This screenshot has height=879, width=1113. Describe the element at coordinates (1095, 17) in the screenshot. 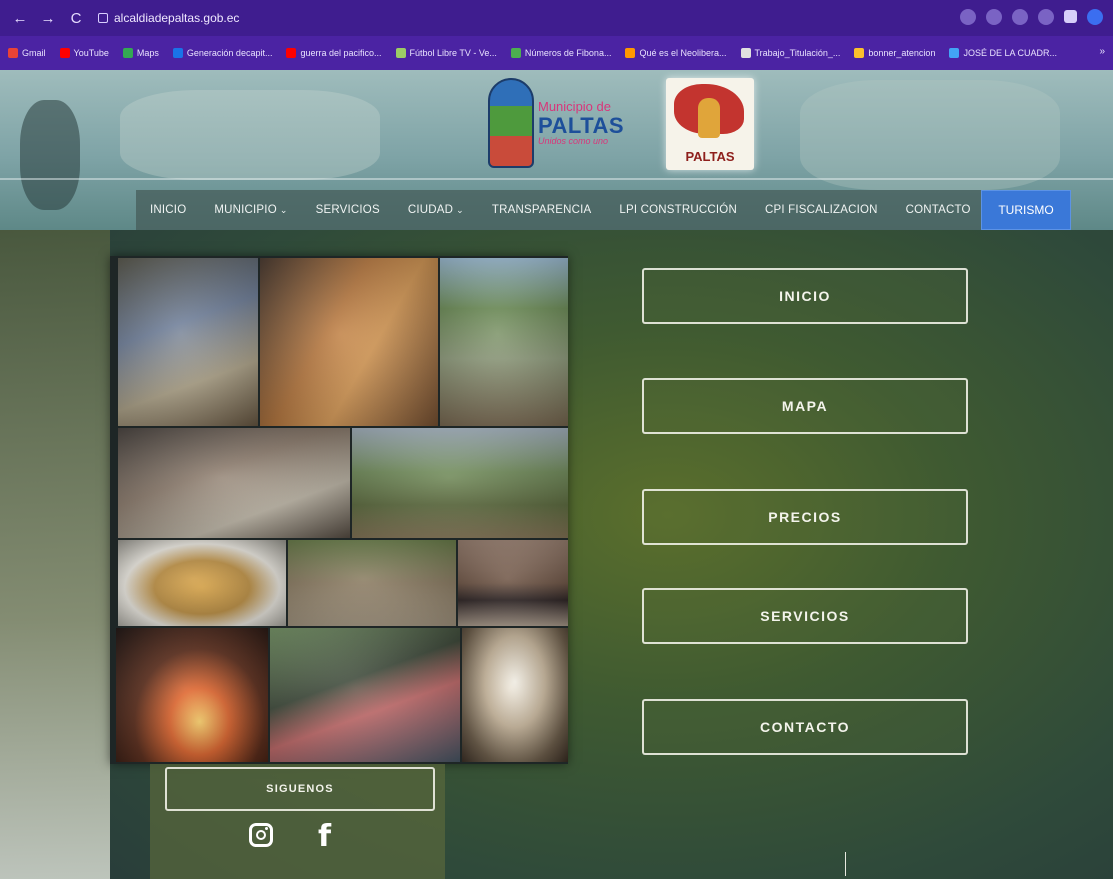

I see `profile-avatar-icon` at that location.